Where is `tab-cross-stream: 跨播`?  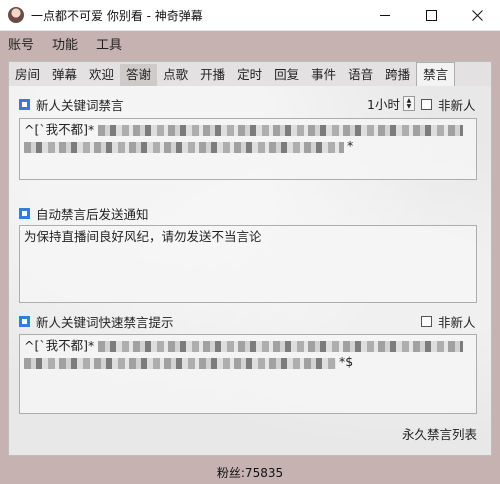 tab-cross-stream: 跨播 is located at coordinates (397, 75).